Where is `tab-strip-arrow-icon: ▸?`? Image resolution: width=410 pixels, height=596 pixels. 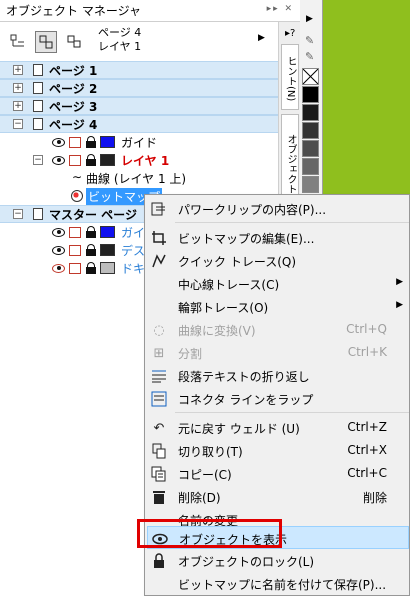
tab-strip-arrow-icon: ▸? is located at coordinates (290, 33).